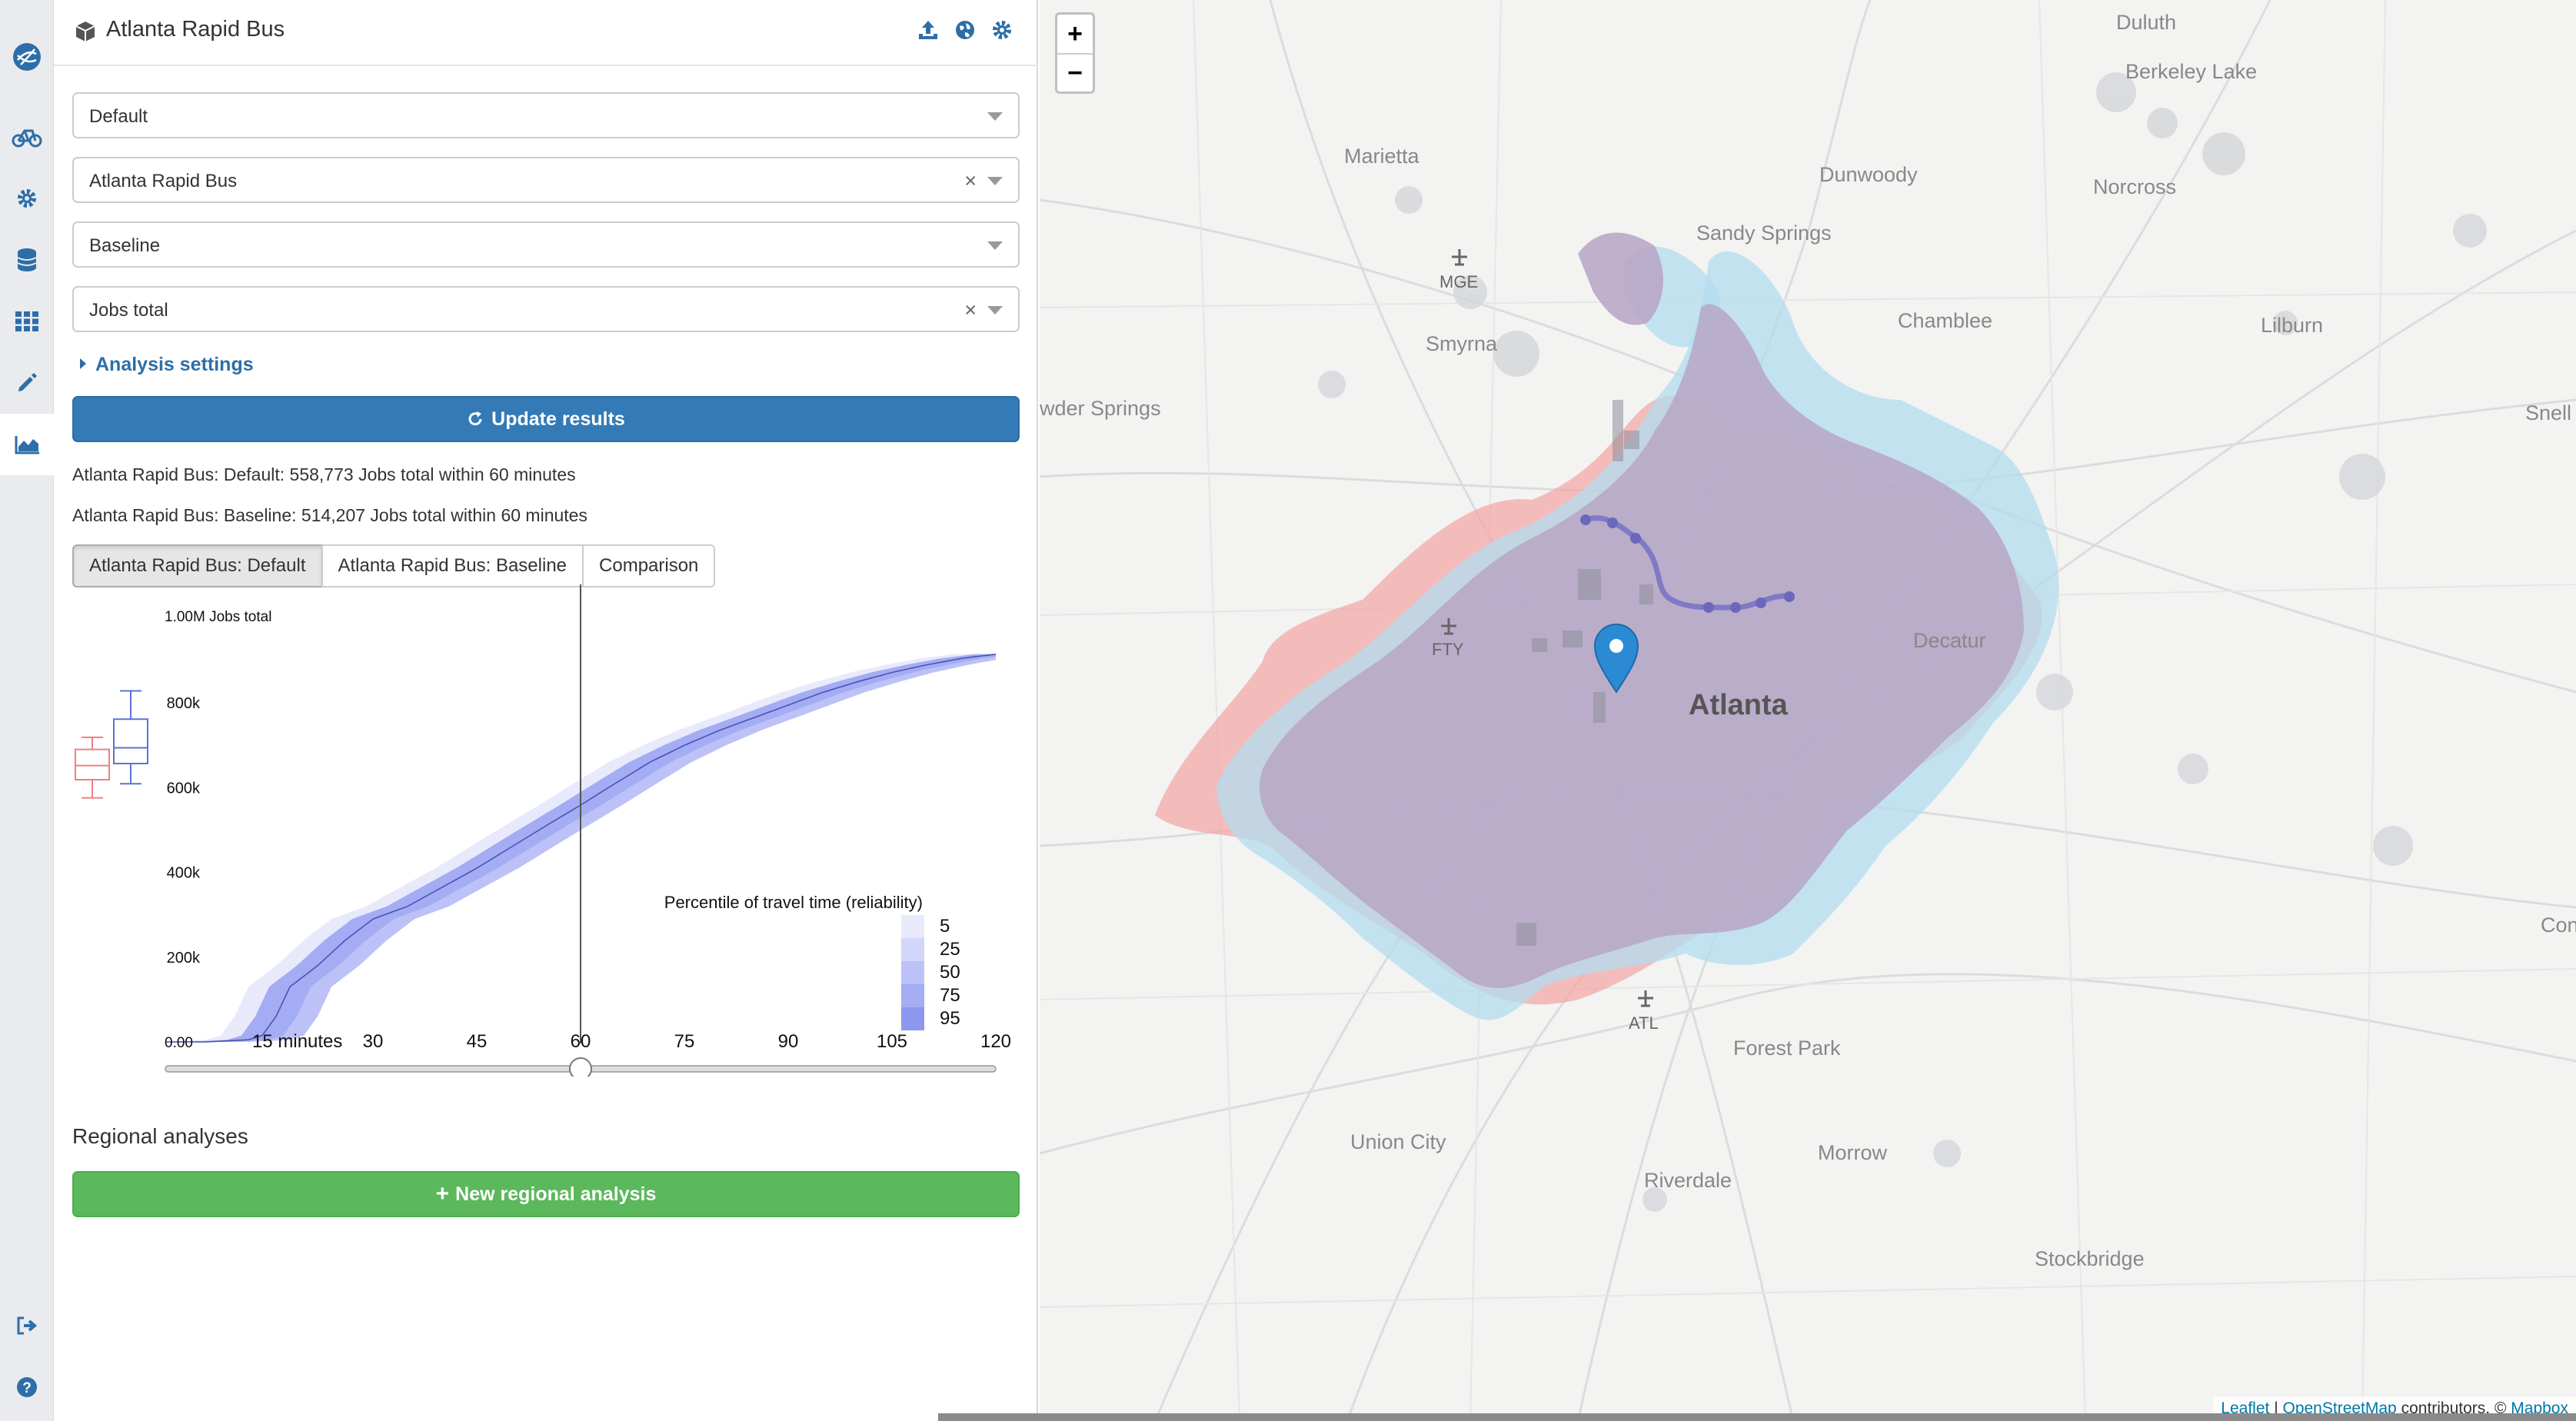  Describe the element at coordinates (546, 33) in the screenshot. I see `panel-header: Atlanta Rapid Bus` at that location.